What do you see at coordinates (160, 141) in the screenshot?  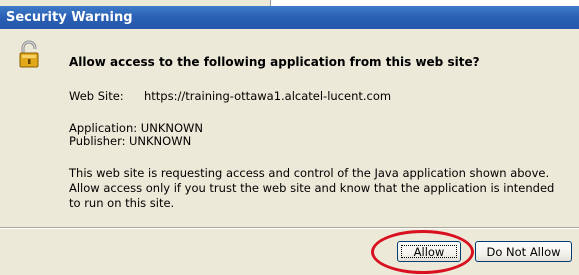 I see `publisher-value: UNKNOWN` at bounding box center [160, 141].